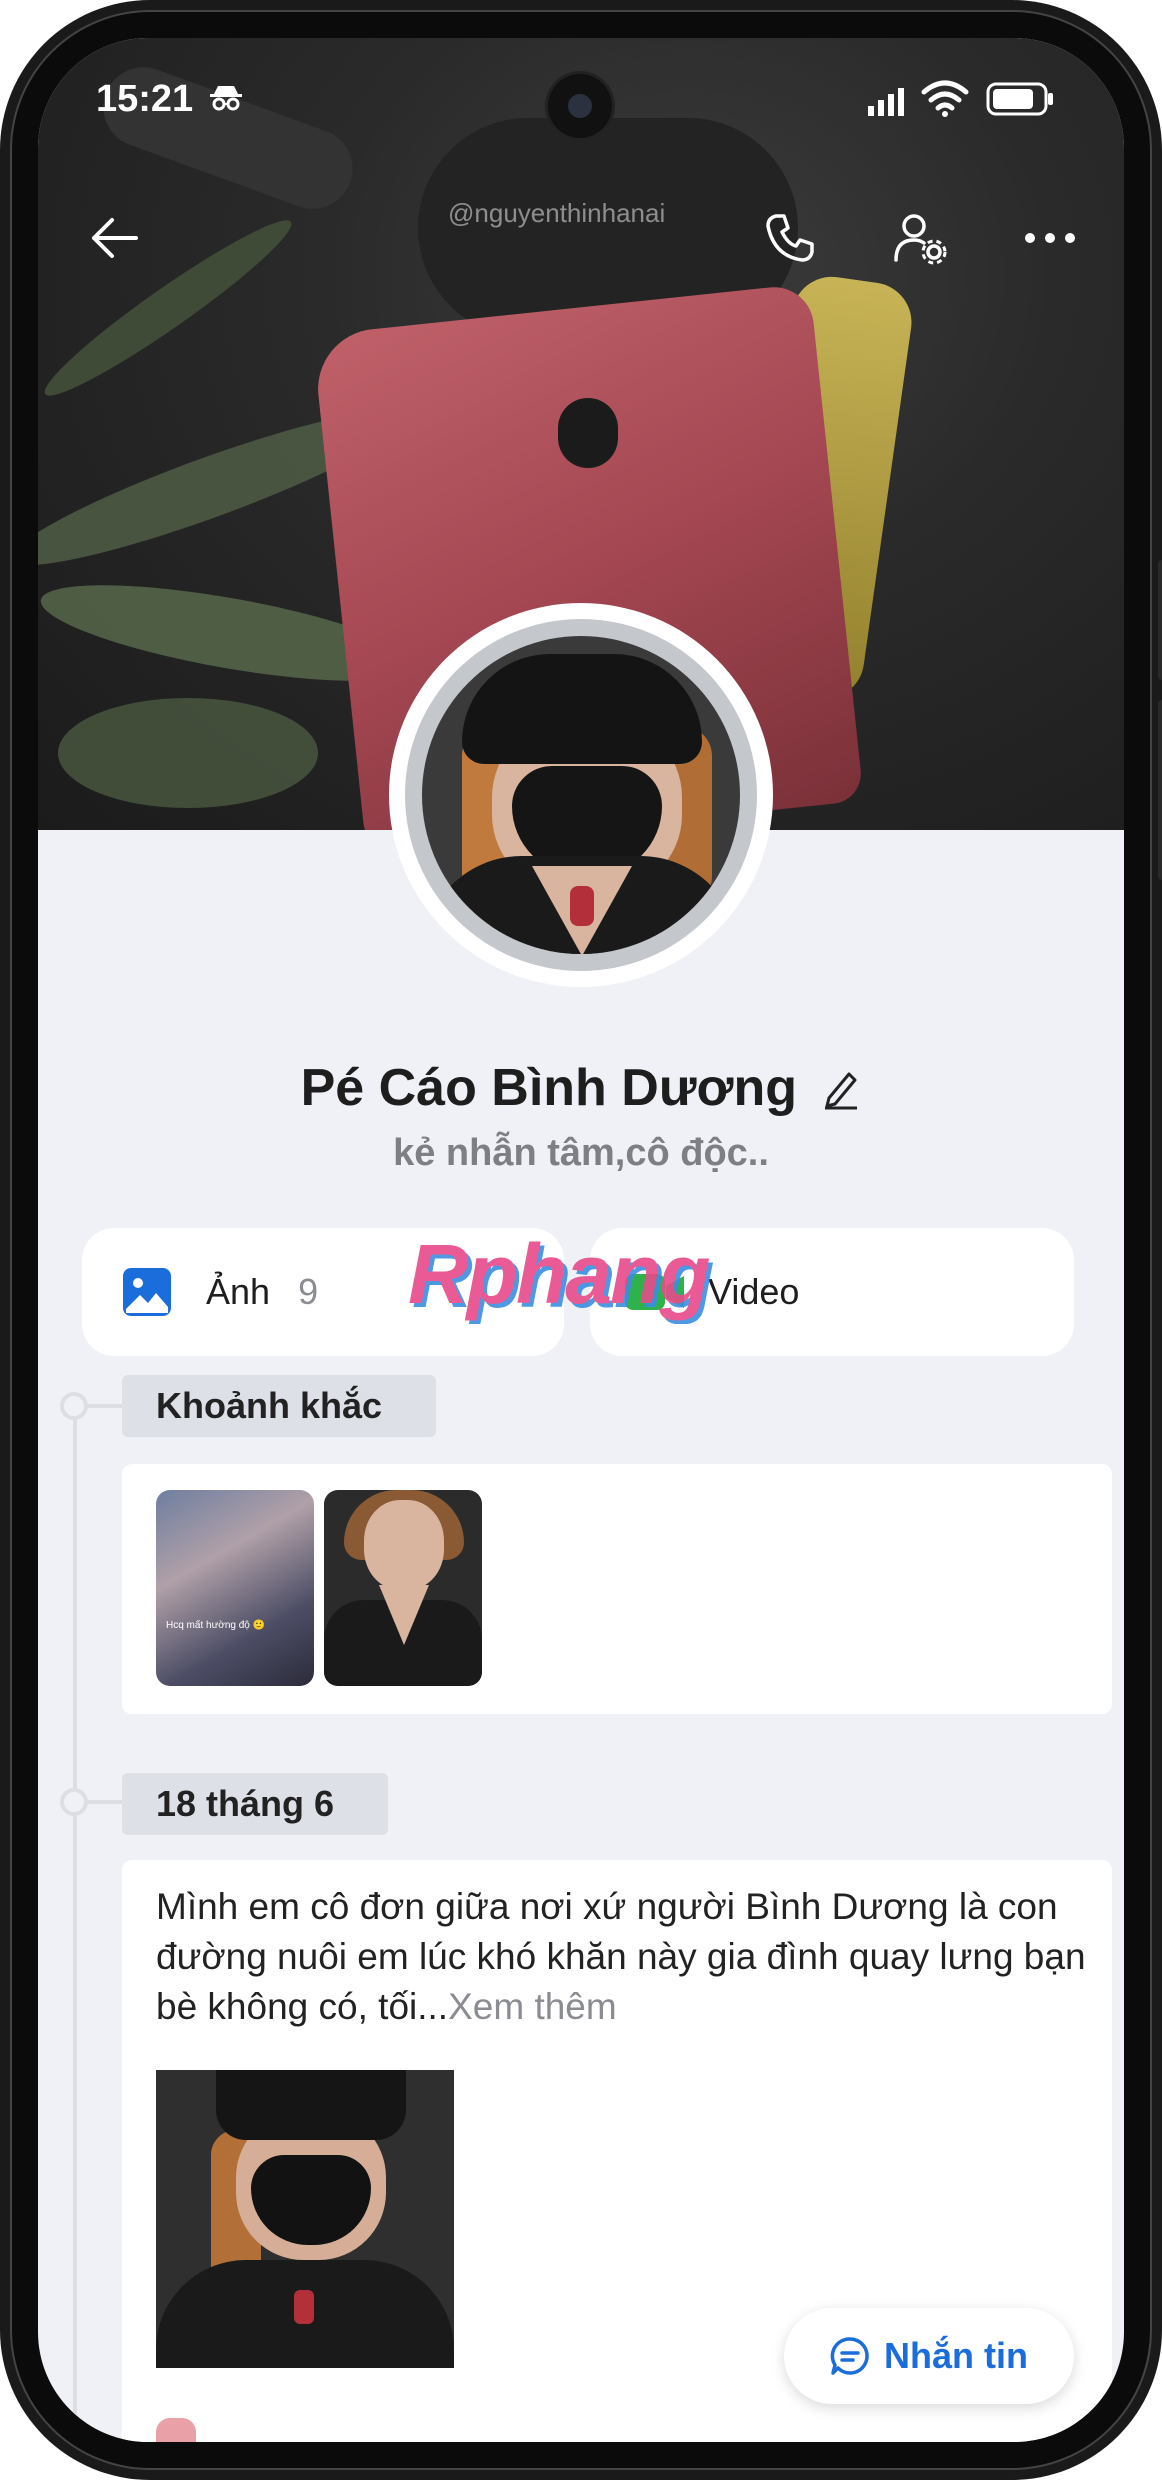 Image resolution: width=1162 pixels, height=2480 pixels. I want to click on avatar-helmet, so click(582, 709).